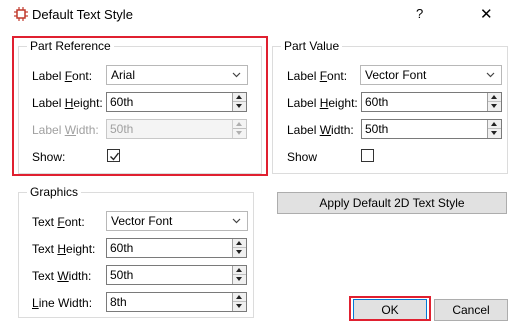  What do you see at coordinates (431, 75) in the screenshot?
I see `part-value-label-font-select: Vector Font` at bounding box center [431, 75].